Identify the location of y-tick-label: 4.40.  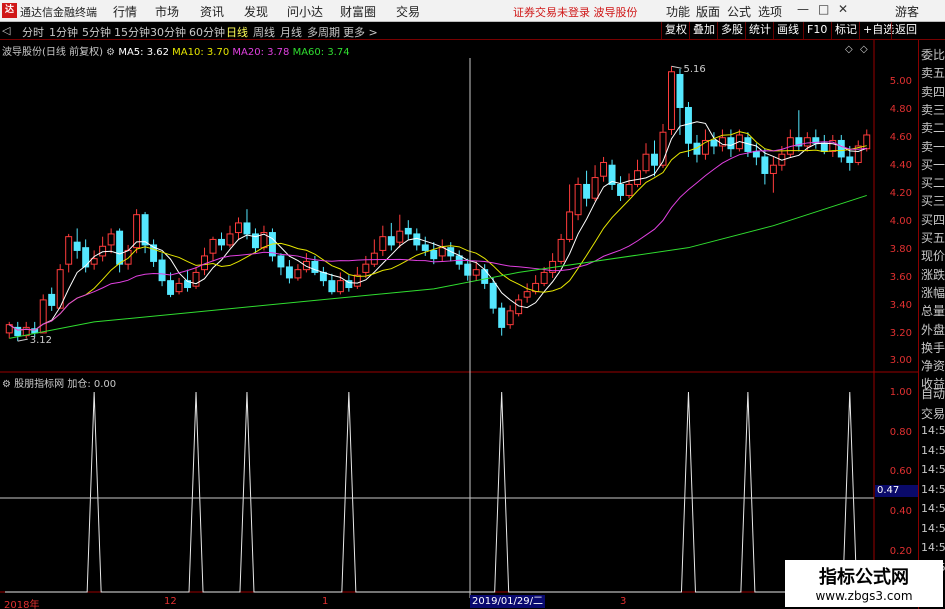
(900, 165).